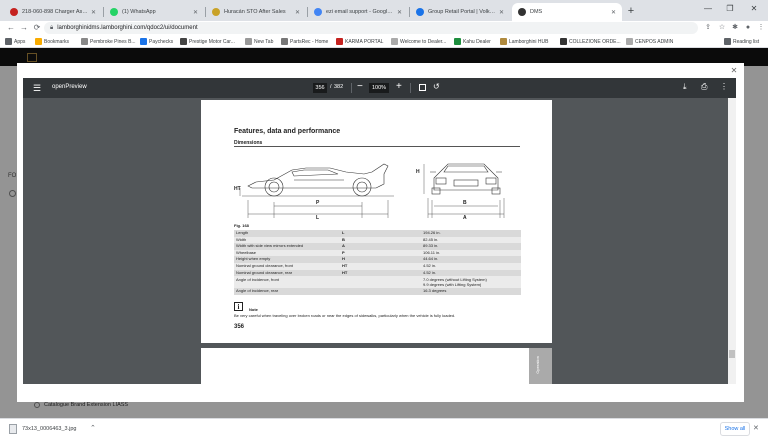  What do you see at coordinates (20, 41) in the screenshot?
I see `bookmark-label: Apps` at bounding box center [20, 41].